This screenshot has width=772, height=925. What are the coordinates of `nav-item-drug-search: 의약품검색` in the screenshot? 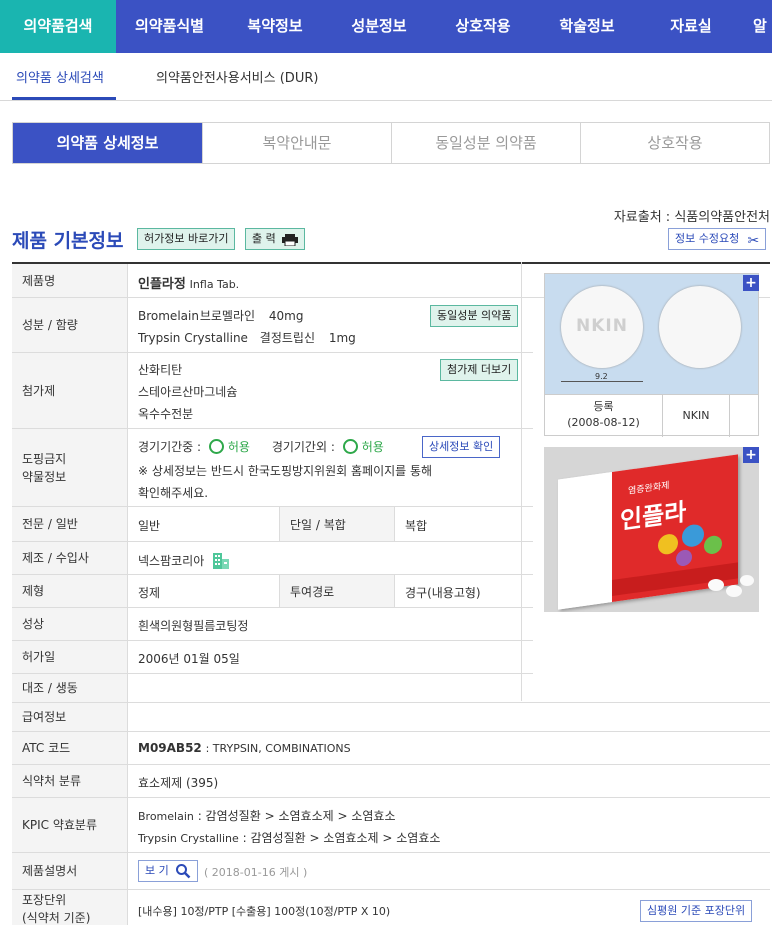 It's located at (58, 26).